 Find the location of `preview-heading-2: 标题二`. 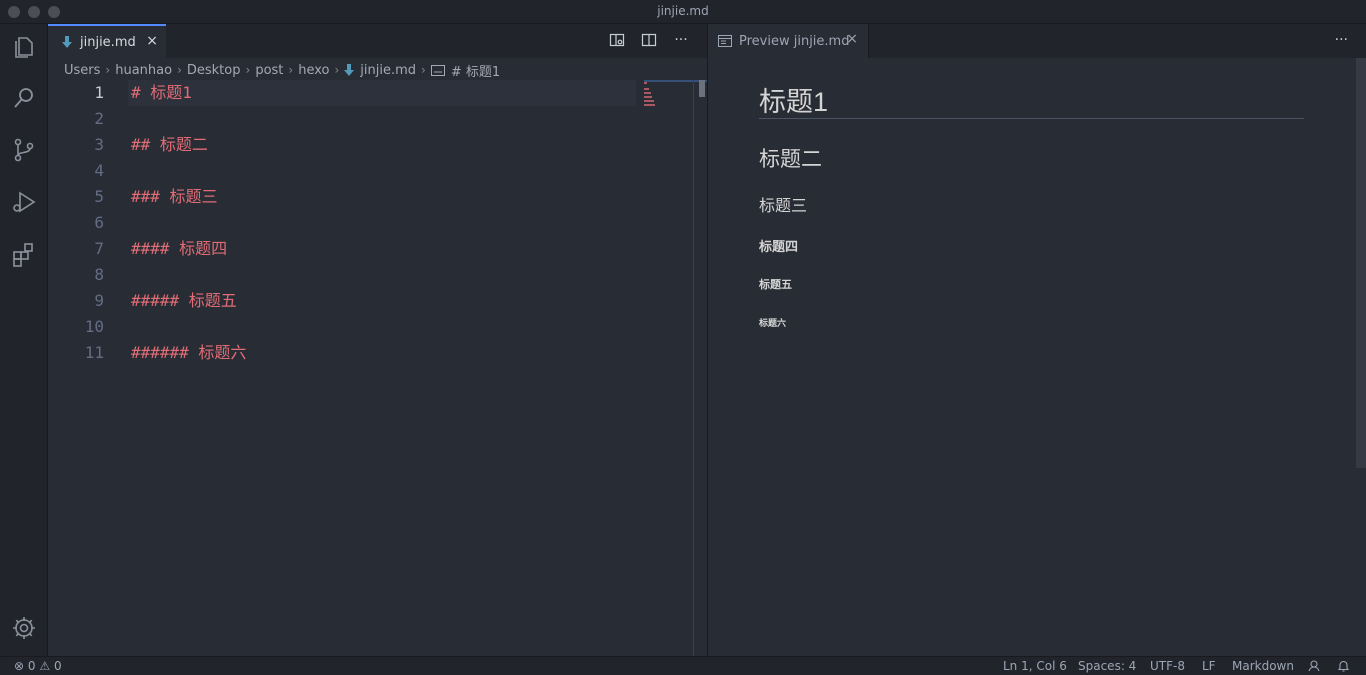

preview-heading-2: 标题二 is located at coordinates (790, 159).